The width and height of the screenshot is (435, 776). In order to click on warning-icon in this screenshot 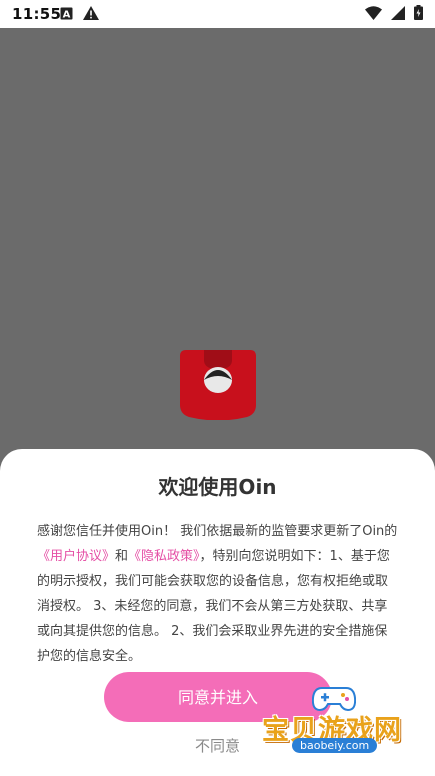, I will do `click(91, 13)`.